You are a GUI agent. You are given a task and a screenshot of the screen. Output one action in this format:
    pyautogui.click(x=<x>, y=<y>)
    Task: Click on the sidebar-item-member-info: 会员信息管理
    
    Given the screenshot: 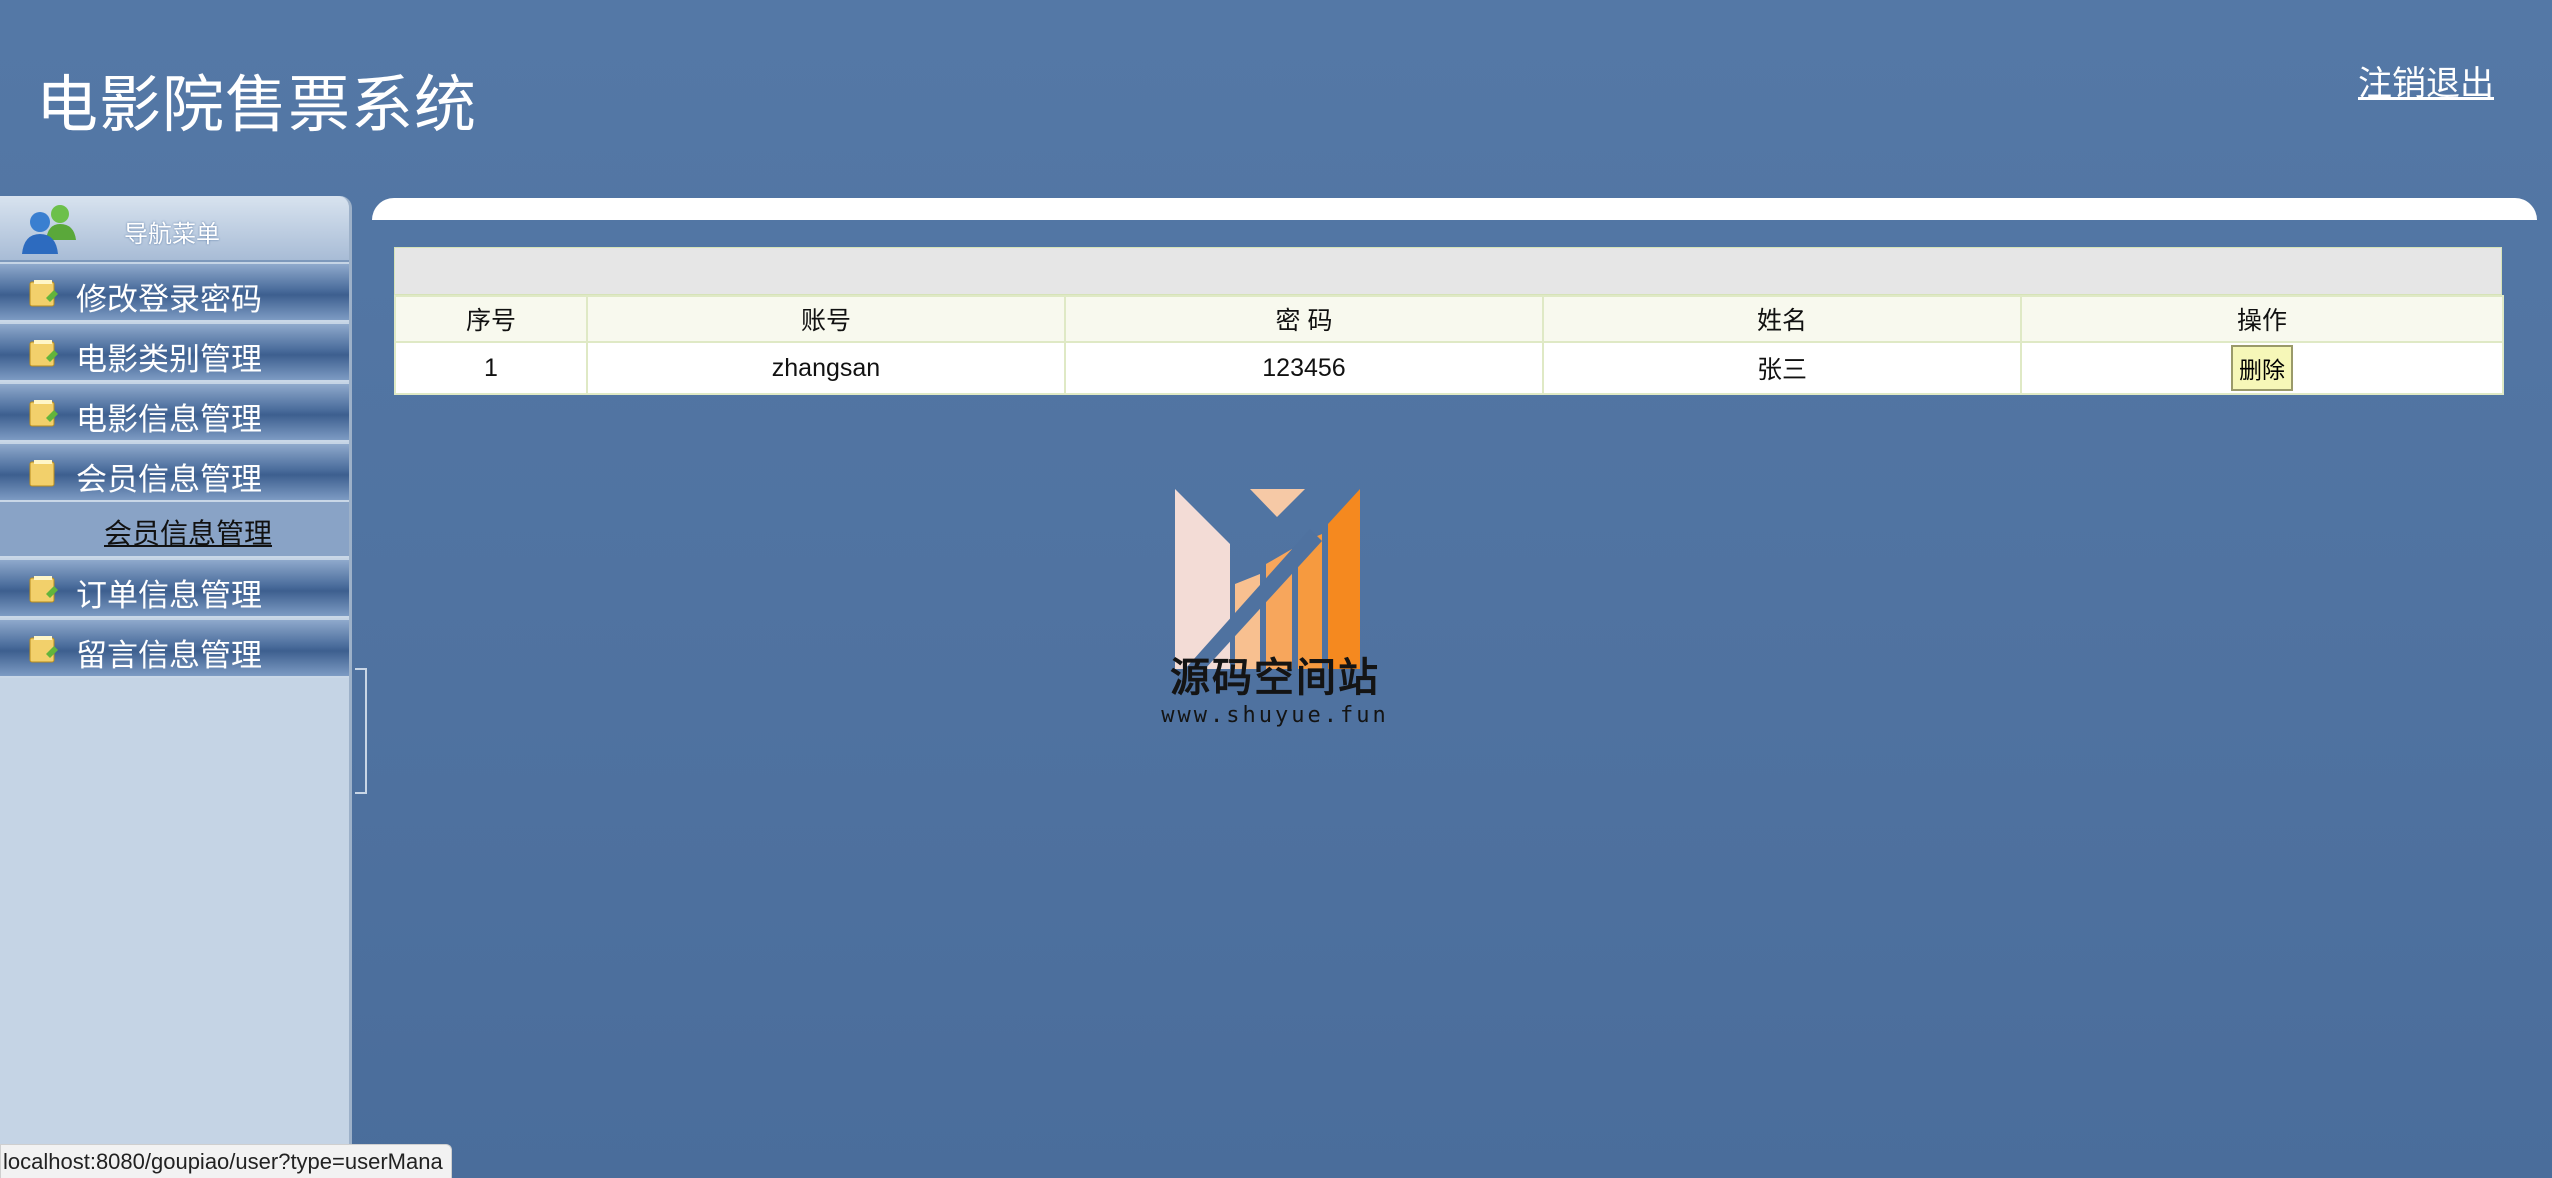 What is the action you would take?
    pyautogui.click(x=174, y=473)
    